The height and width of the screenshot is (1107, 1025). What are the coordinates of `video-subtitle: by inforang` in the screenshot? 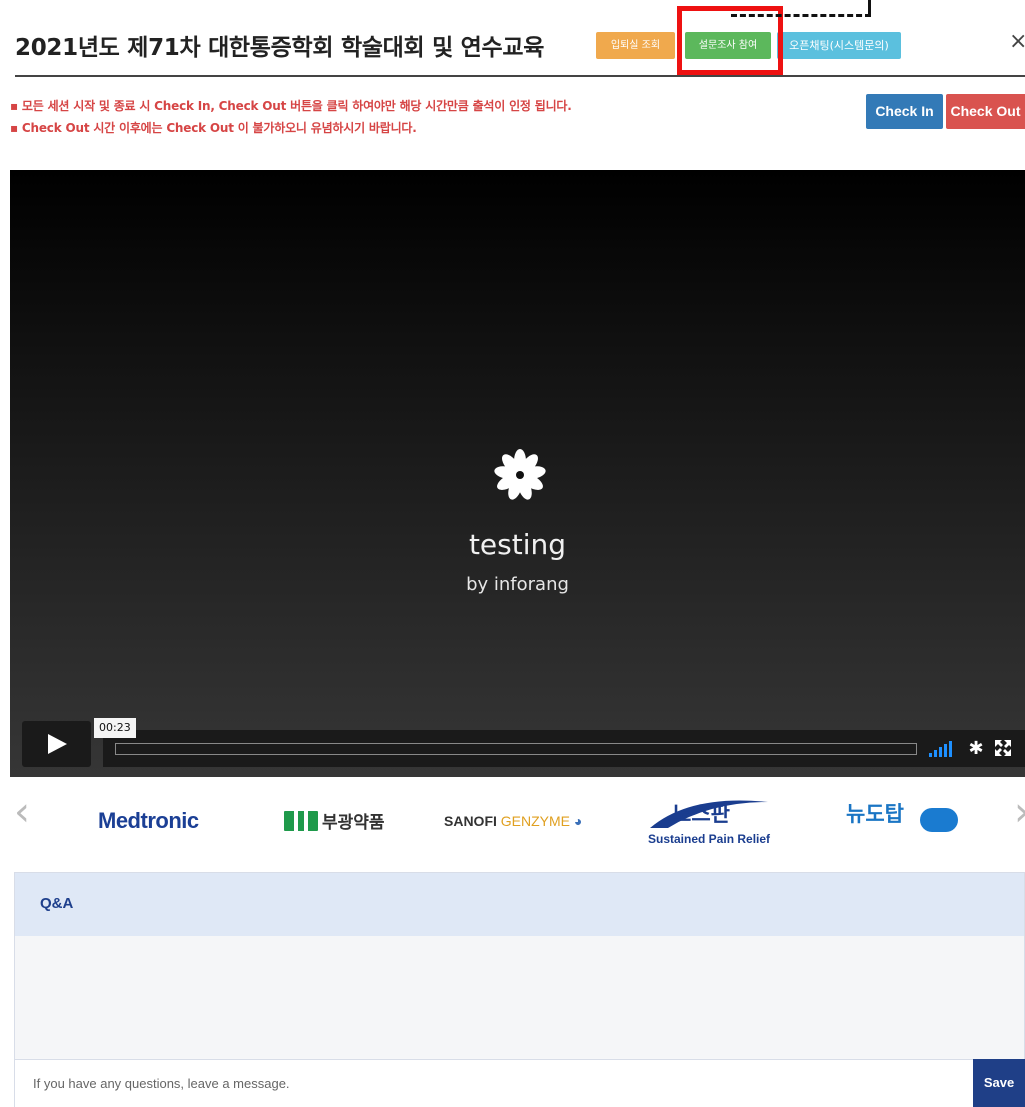 It's located at (517, 584).